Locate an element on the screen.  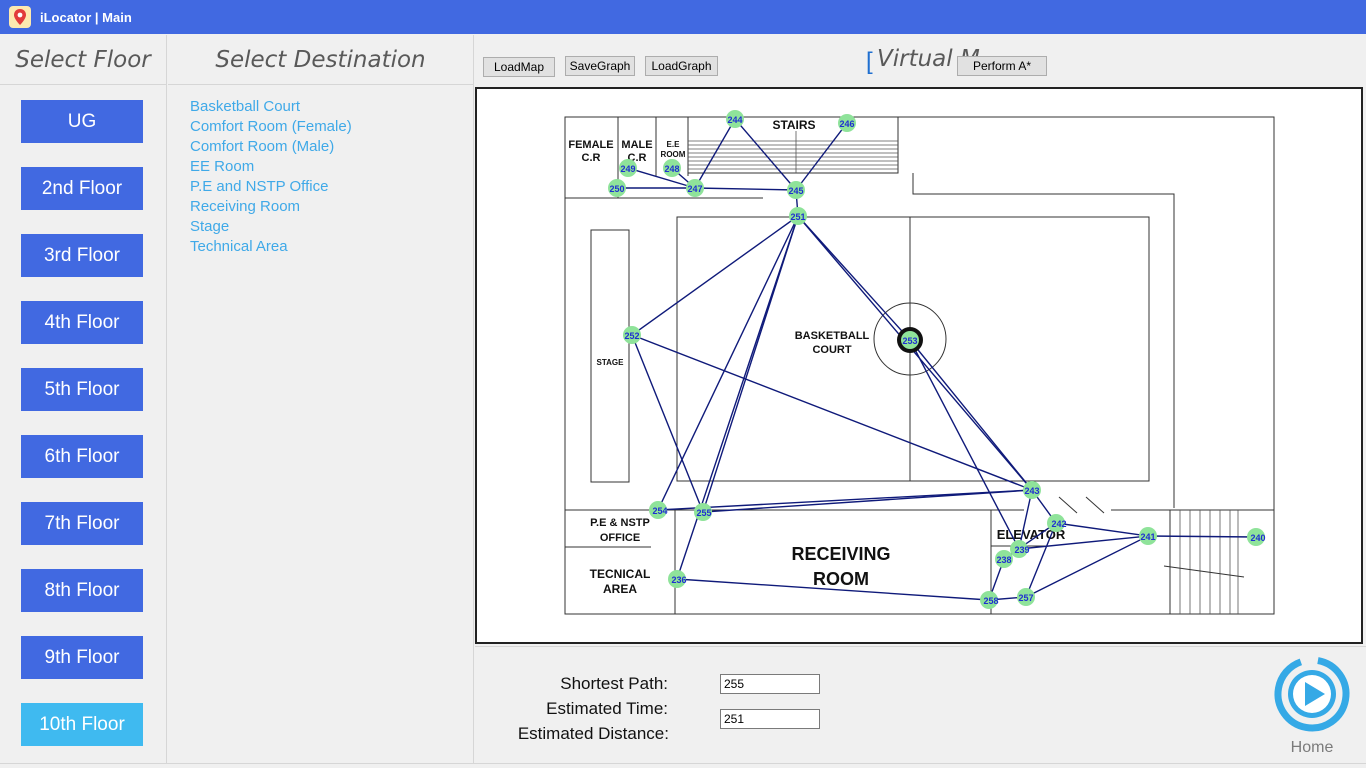
shortest-path-field: 255 is located at coordinates (770, 684).